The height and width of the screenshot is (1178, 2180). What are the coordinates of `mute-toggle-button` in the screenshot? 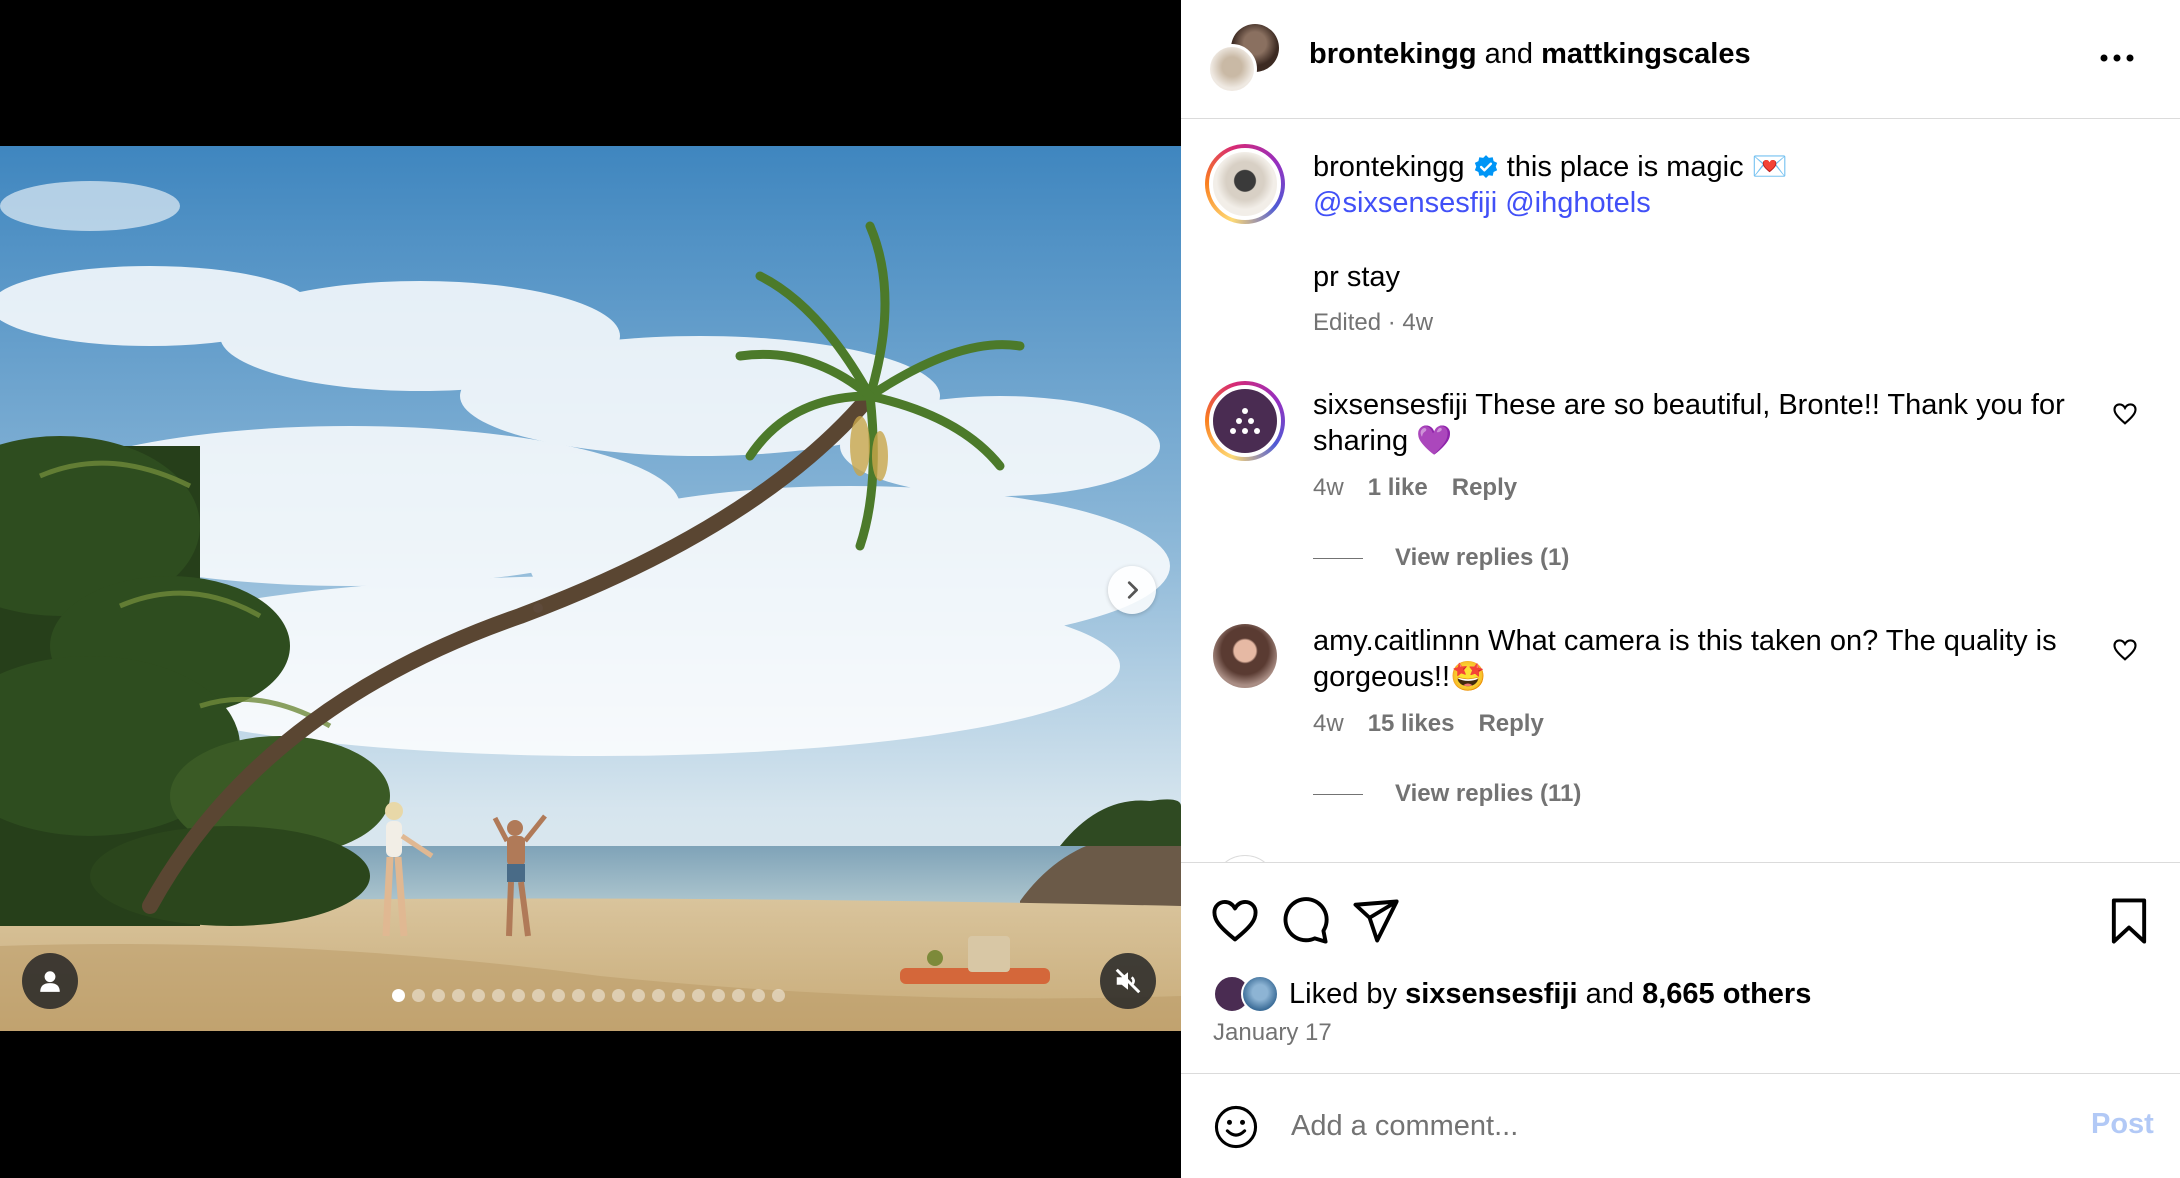 It's located at (1128, 981).